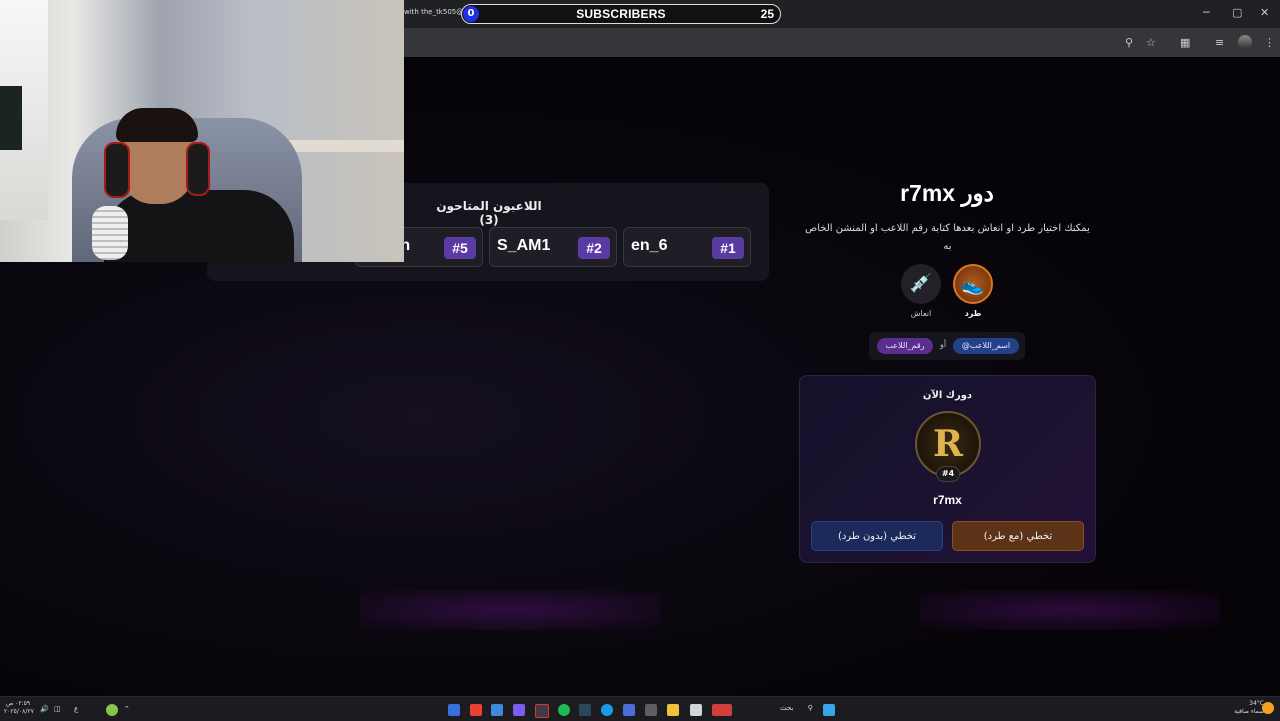  What do you see at coordinates (649, 245) in the screenshot?
I see `player-name: en_6` at bounding box center [649, 245].